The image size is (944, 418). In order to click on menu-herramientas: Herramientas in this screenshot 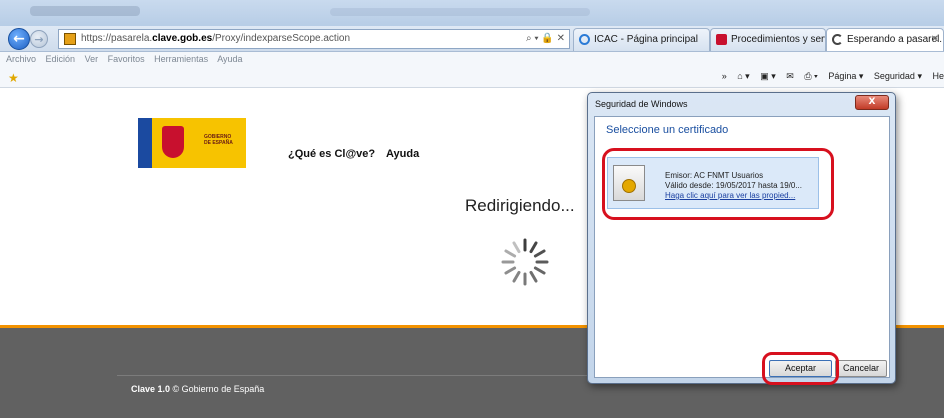, I will do `click(181, 59)`.